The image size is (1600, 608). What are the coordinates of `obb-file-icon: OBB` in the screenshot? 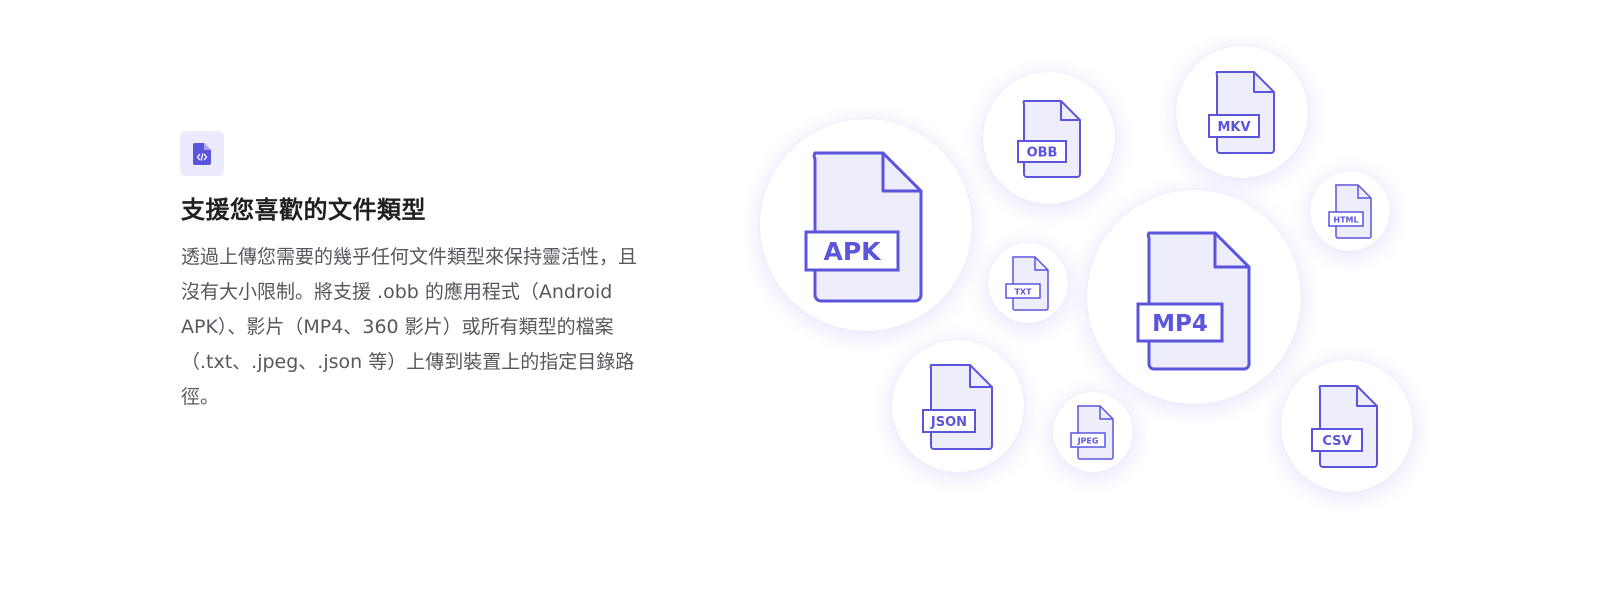 It's located at (1049, 139).